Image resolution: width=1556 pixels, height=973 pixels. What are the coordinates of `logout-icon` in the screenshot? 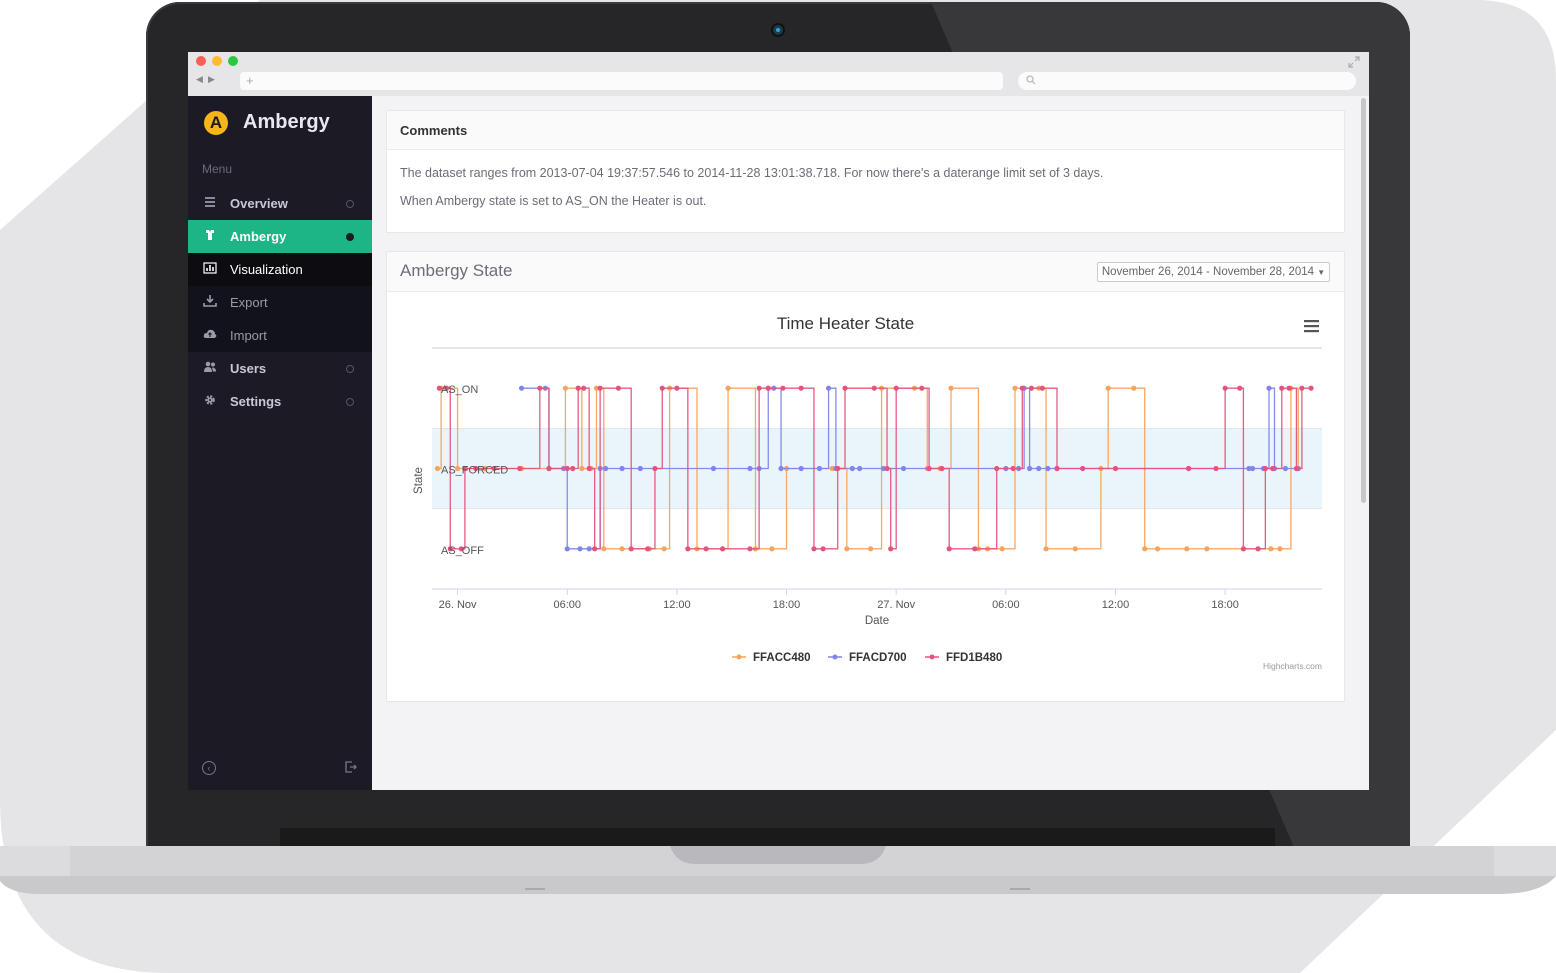 It's located at (351, 767).